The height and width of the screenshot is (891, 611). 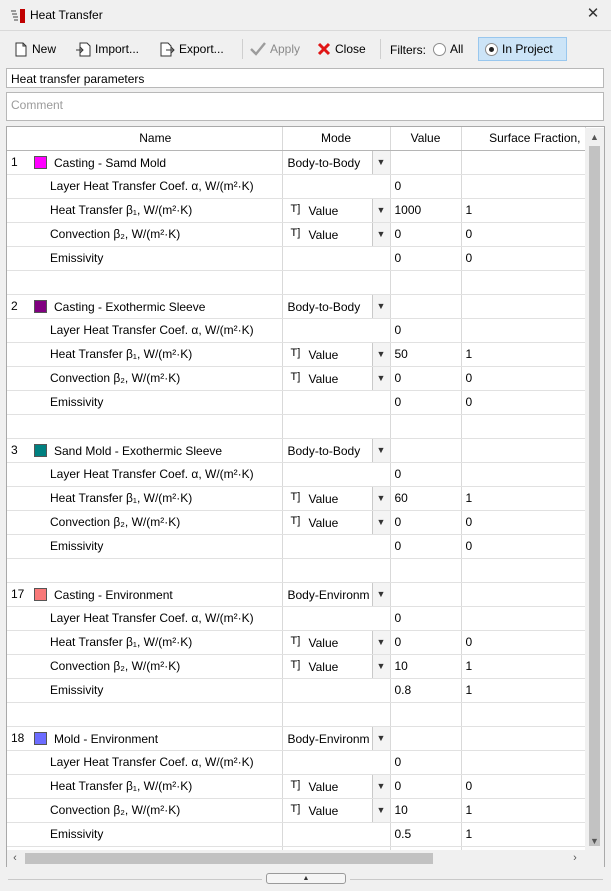 What do you see at coordinates (336, 738) in the screenshot?
I see `mode-select: Body-Environm ▼` at bounding box center [336, 738].